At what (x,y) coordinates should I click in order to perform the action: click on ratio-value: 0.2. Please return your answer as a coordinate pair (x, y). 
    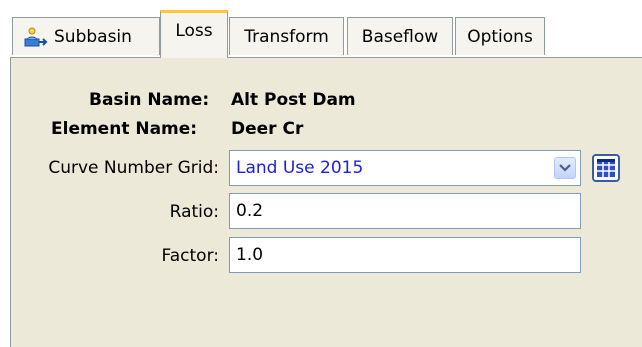
    Looking at the image, I should click on (250, 211).